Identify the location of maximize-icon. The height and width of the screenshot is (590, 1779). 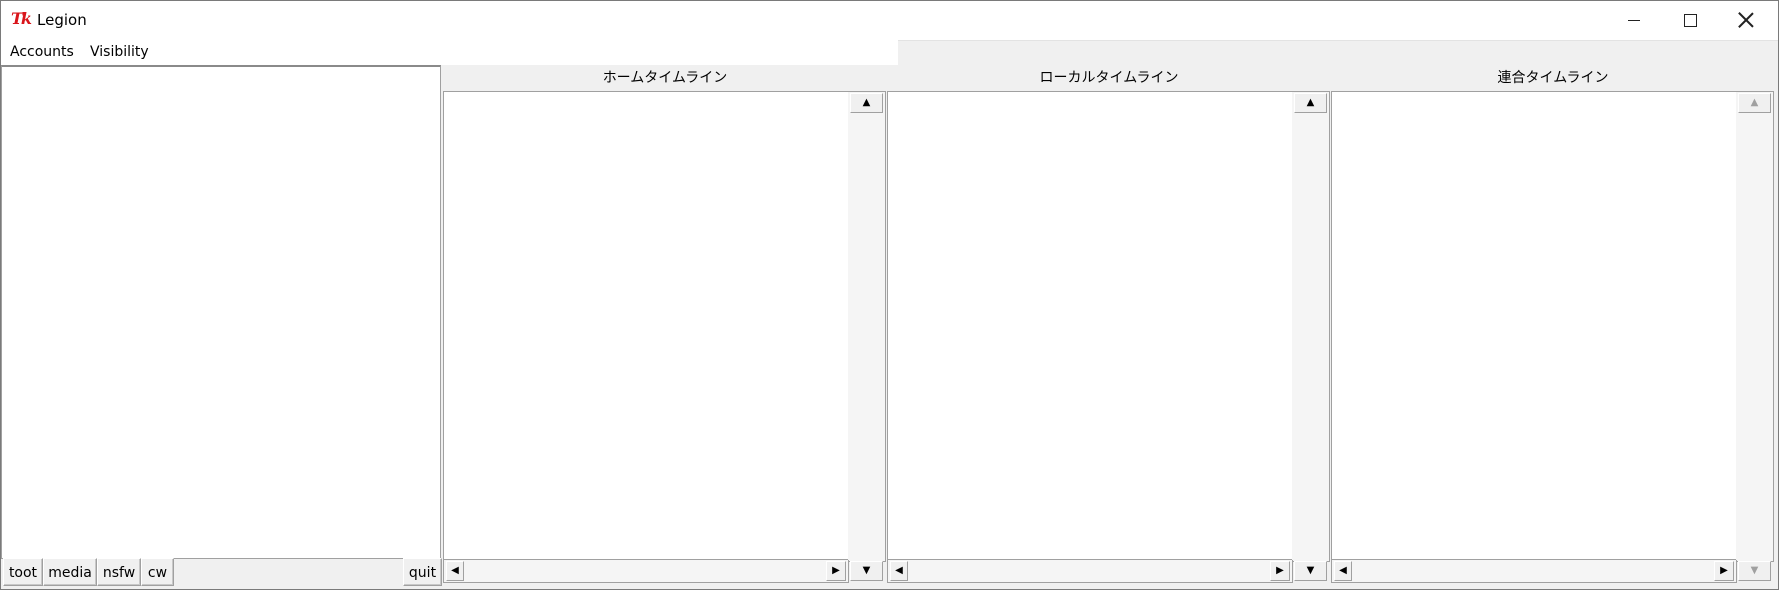
(1690, 20).